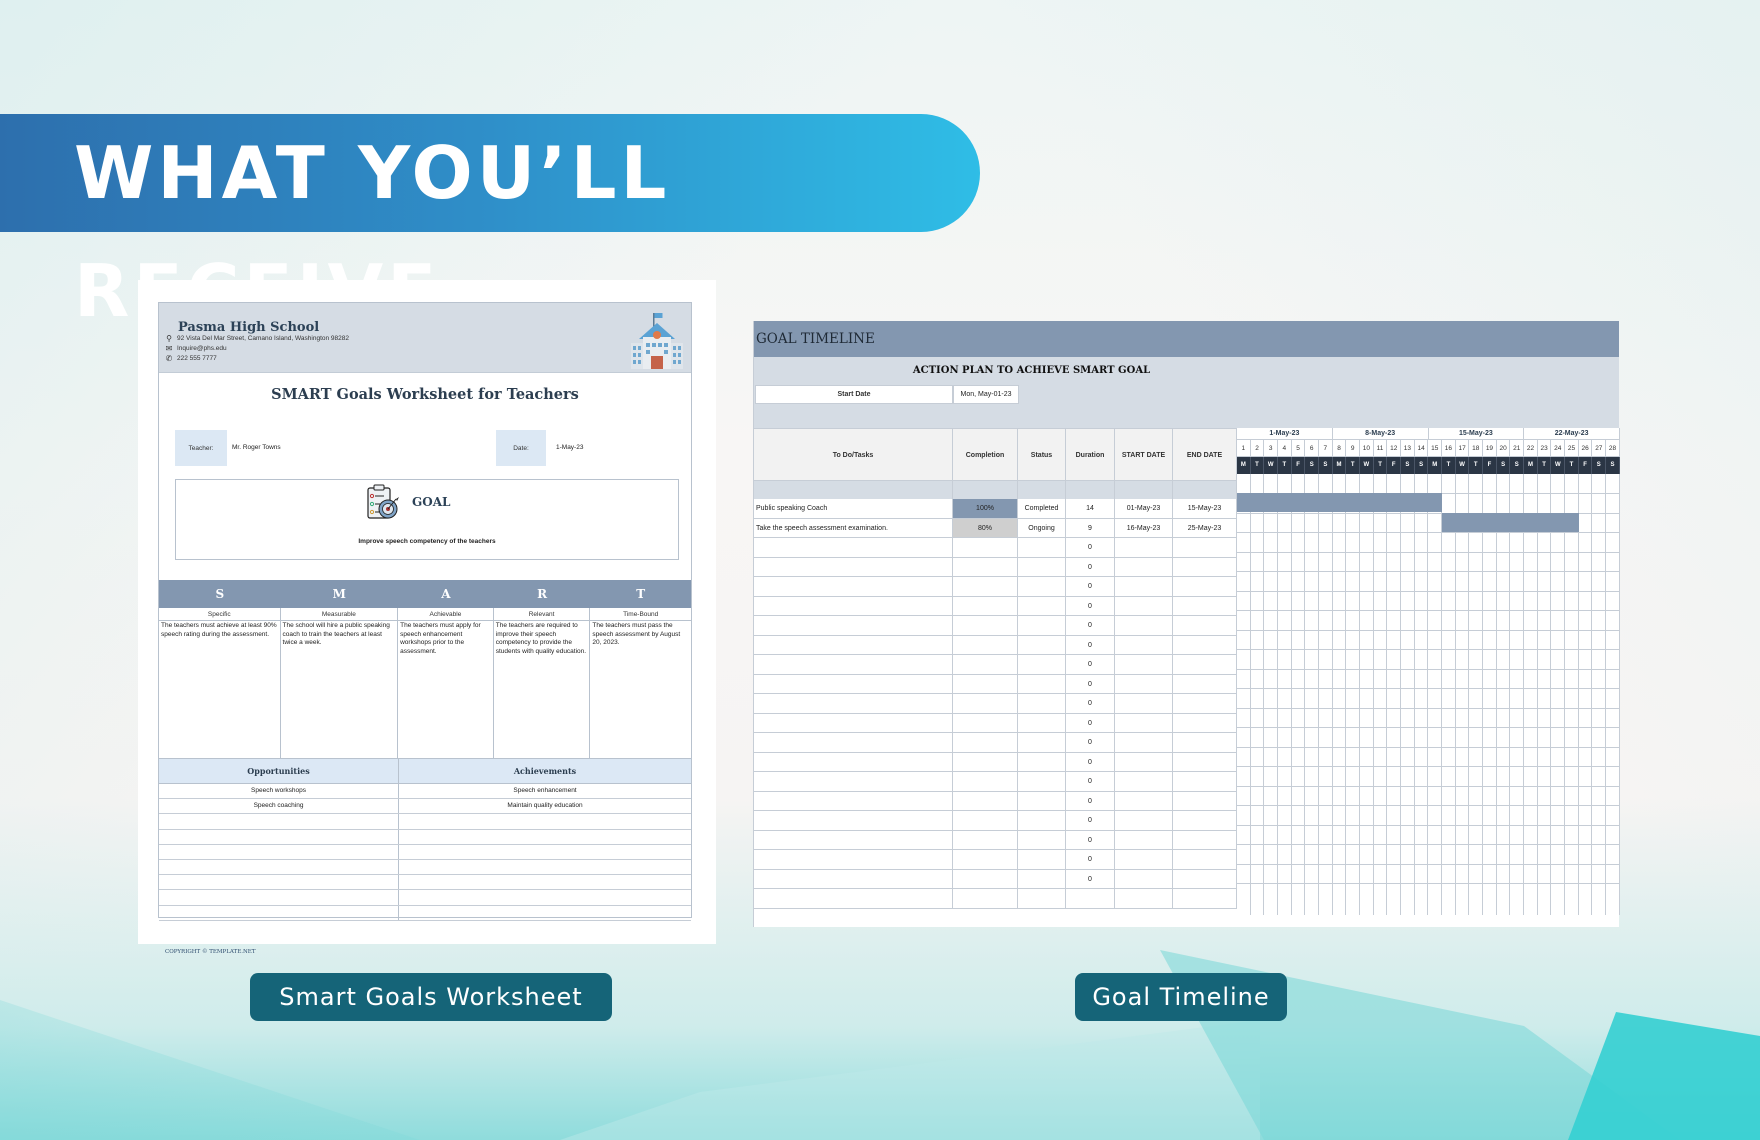 The image size is (1760, 1140). What do you see at coordinates (657, 341) in the screenshot?
I see `school-building-icon` at bounding box center [657, 341].